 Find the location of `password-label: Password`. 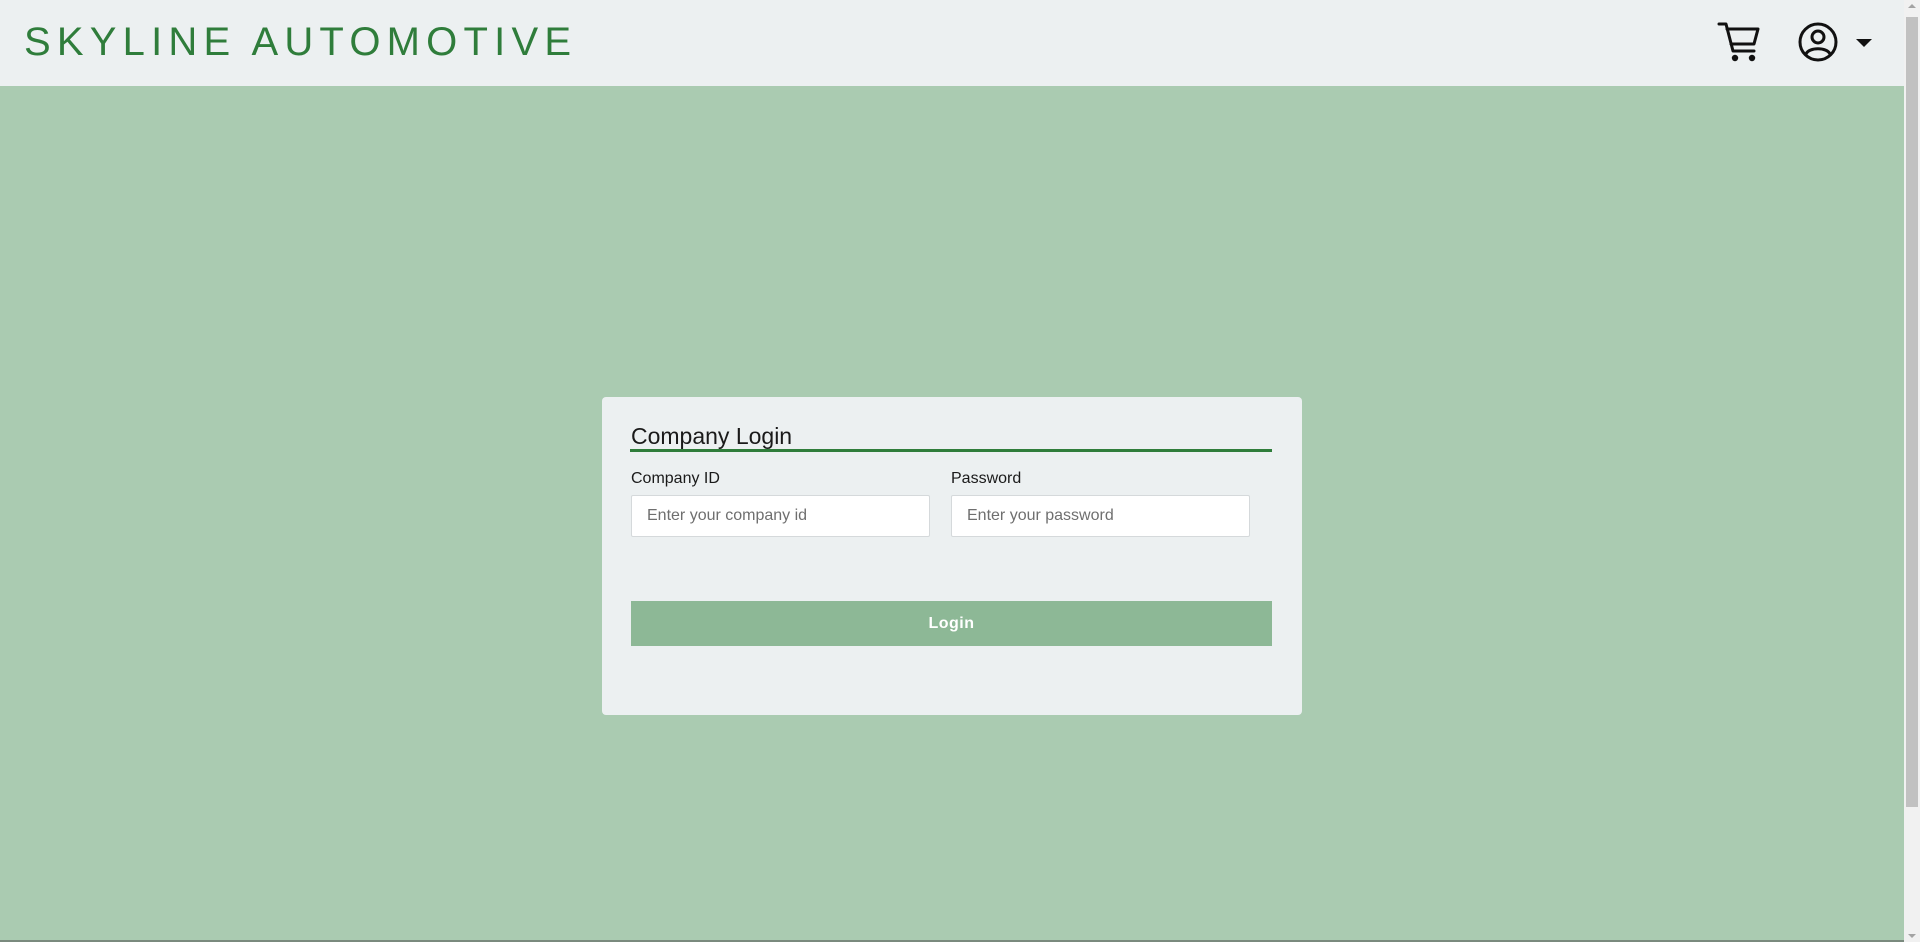

password-label: Password is located at coordinates (986, 478).